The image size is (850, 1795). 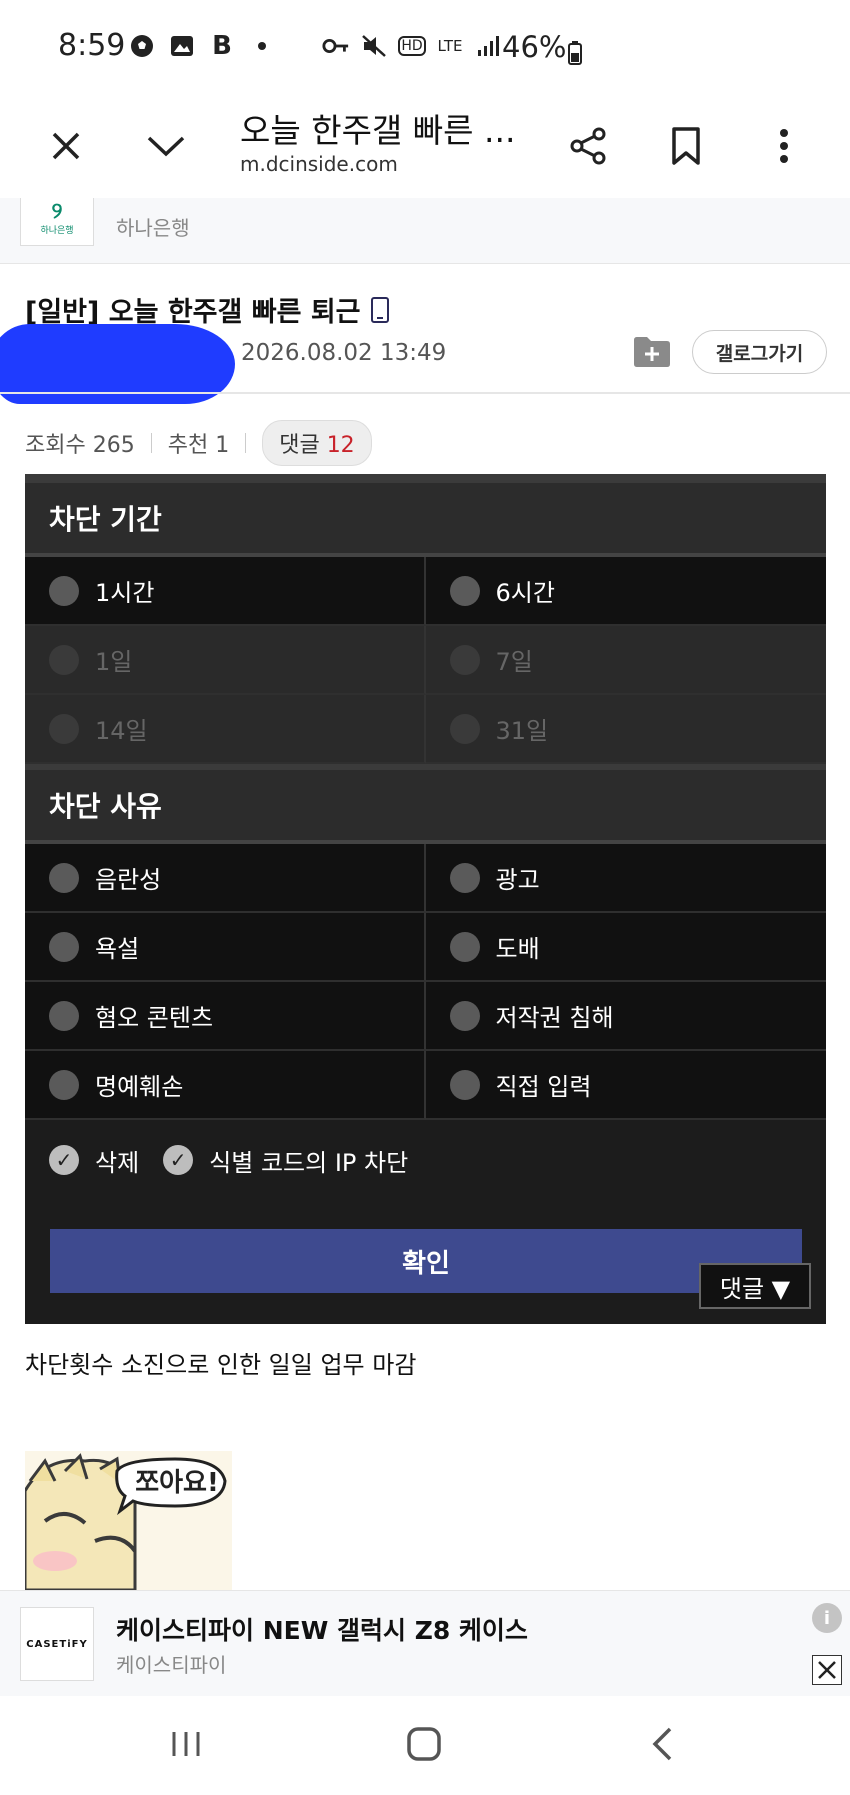 I want to click on reason-option: 욕설, so click(x=225, y=947).